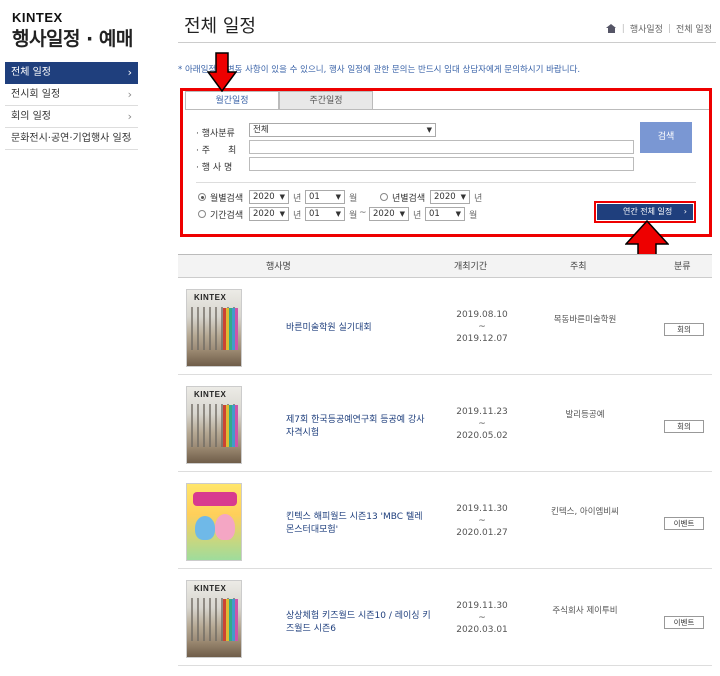  What do you see at coordinates (441, 164) in the screenshot?
I see `event-name-input` at bounding box center [441, 164].